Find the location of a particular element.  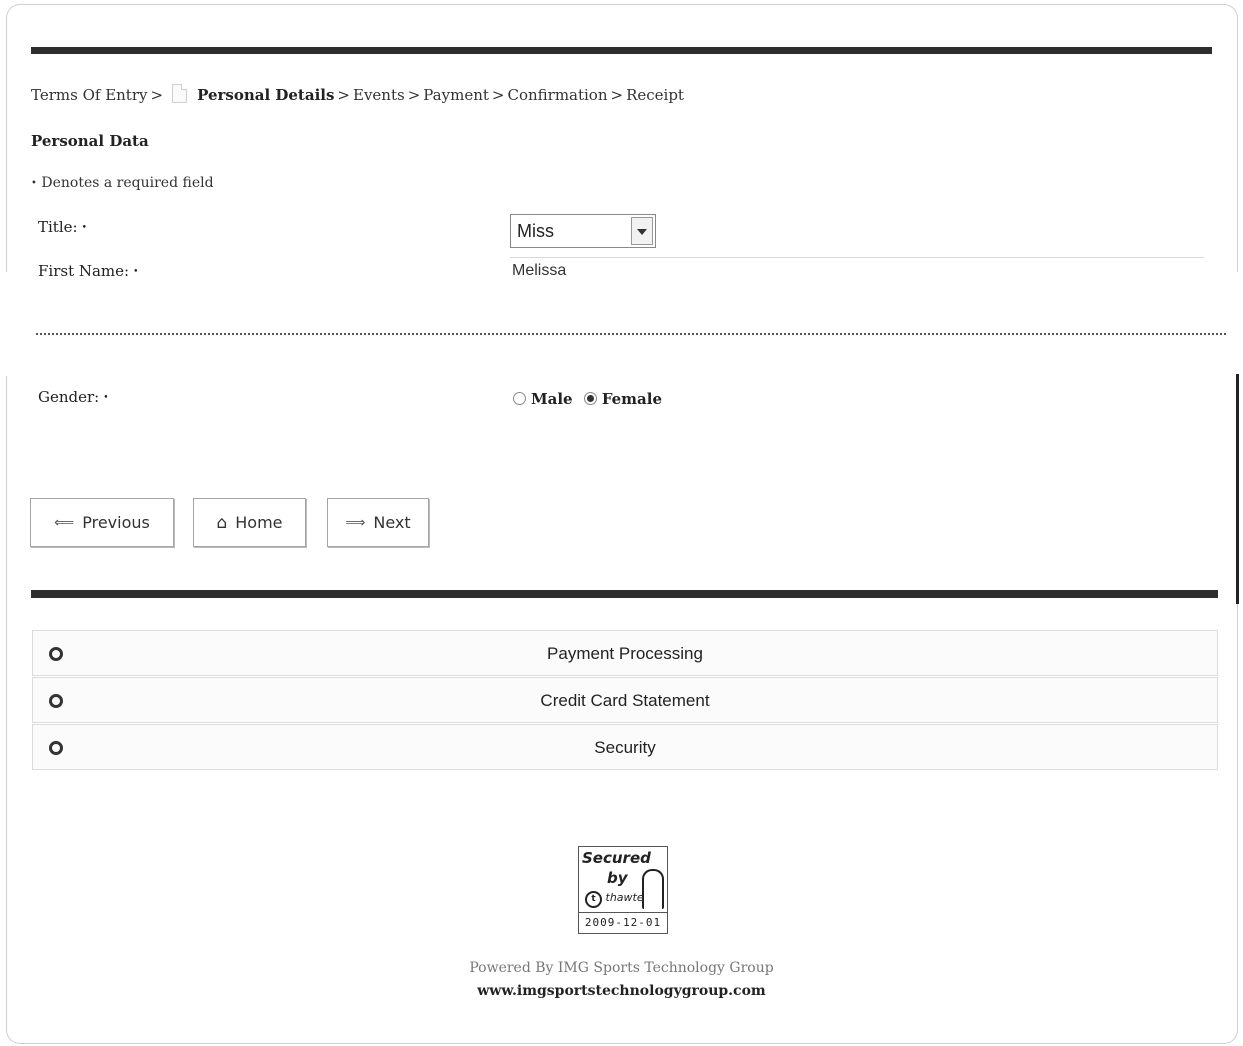

breadcrumb-confirmation: Confirmation is located at coordinates (557, 95).